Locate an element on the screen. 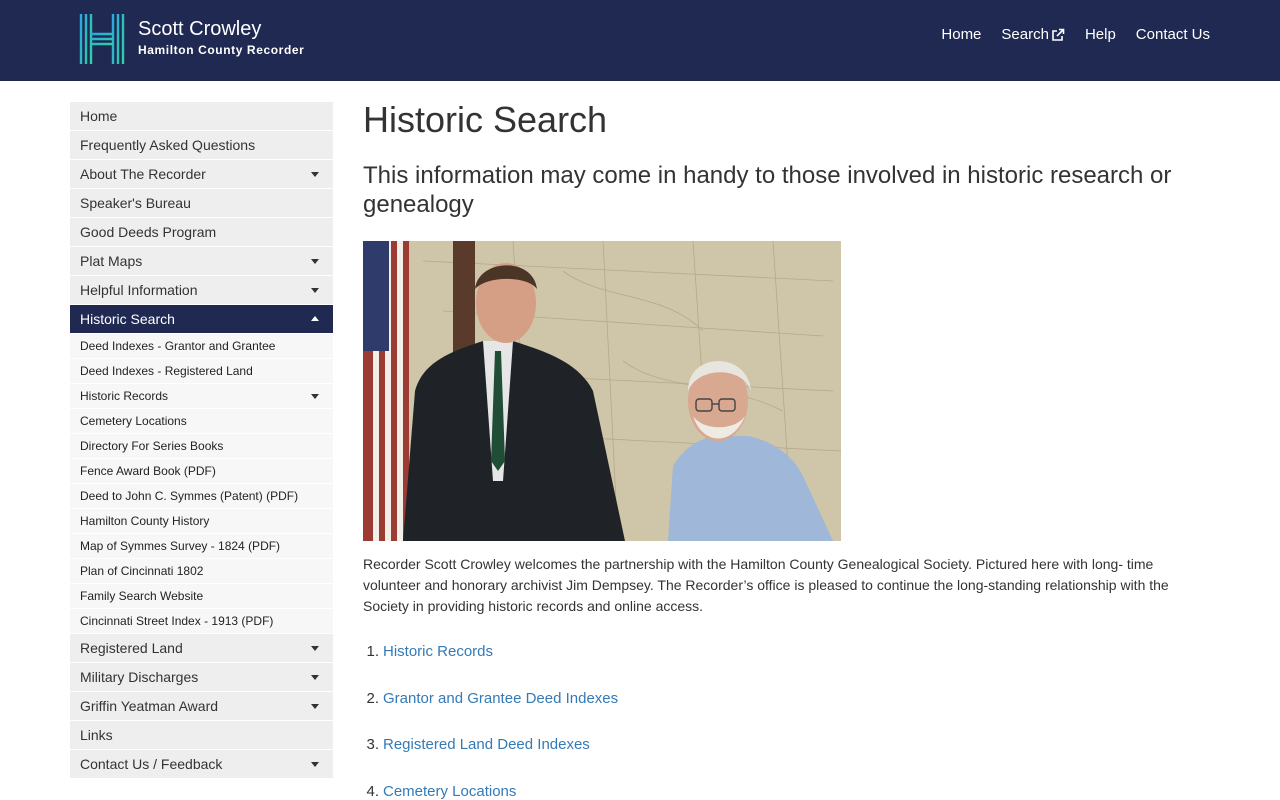 The width and height of the screenshot is (1280, 800). sidebar-subitem-label: Cemetery Locations is located at coordinates (133, 421).